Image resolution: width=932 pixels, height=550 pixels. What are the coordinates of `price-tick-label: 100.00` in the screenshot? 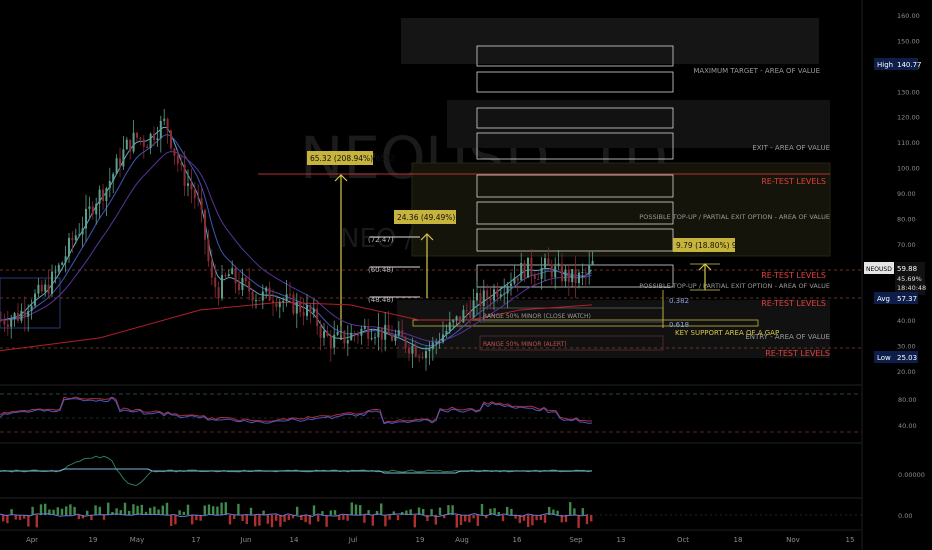 It's located at (908, 169).